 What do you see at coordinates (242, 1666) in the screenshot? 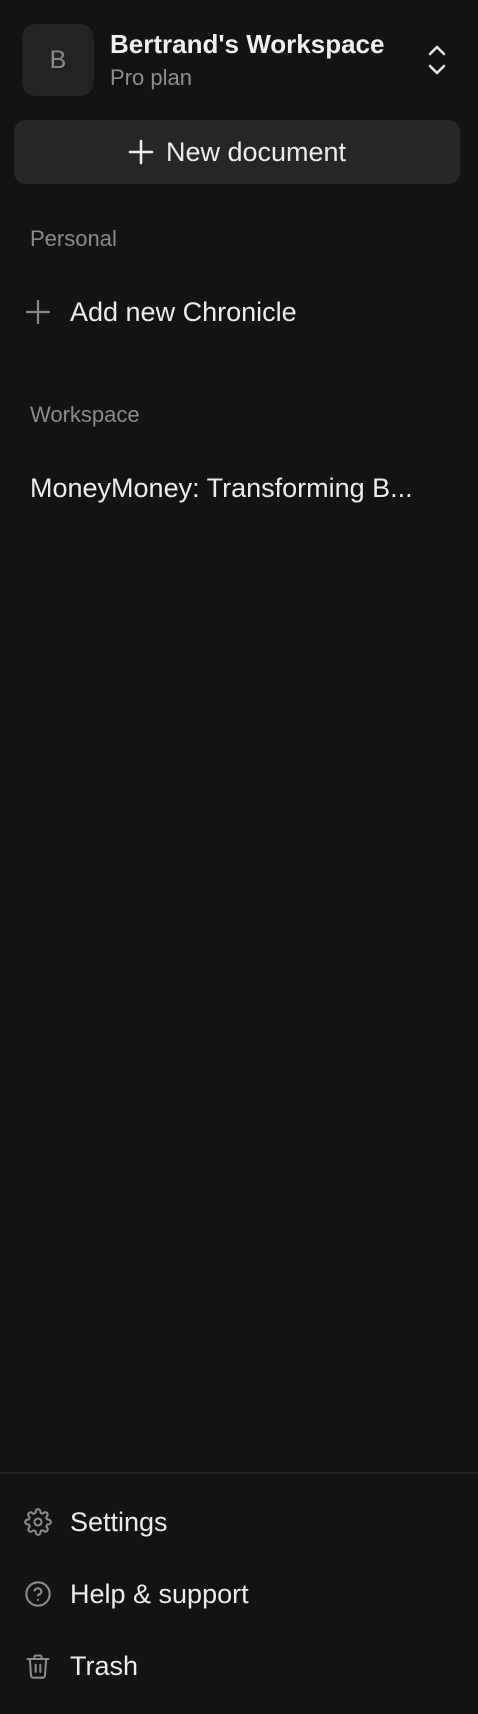
I see `trash-item: Trash` at bounding box center [242, 1666].